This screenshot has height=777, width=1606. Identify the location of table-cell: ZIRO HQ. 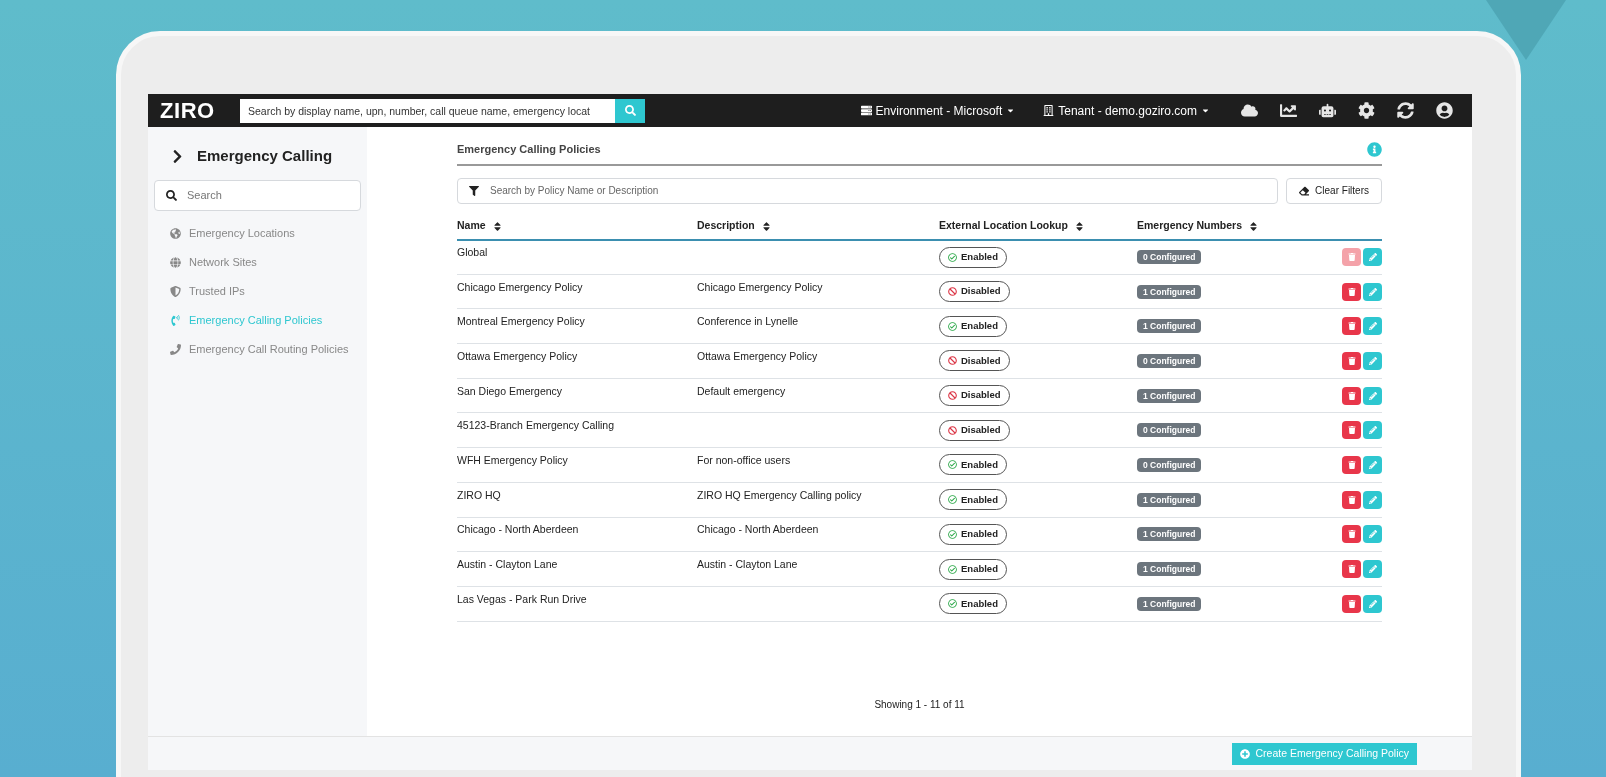
(479, 494).